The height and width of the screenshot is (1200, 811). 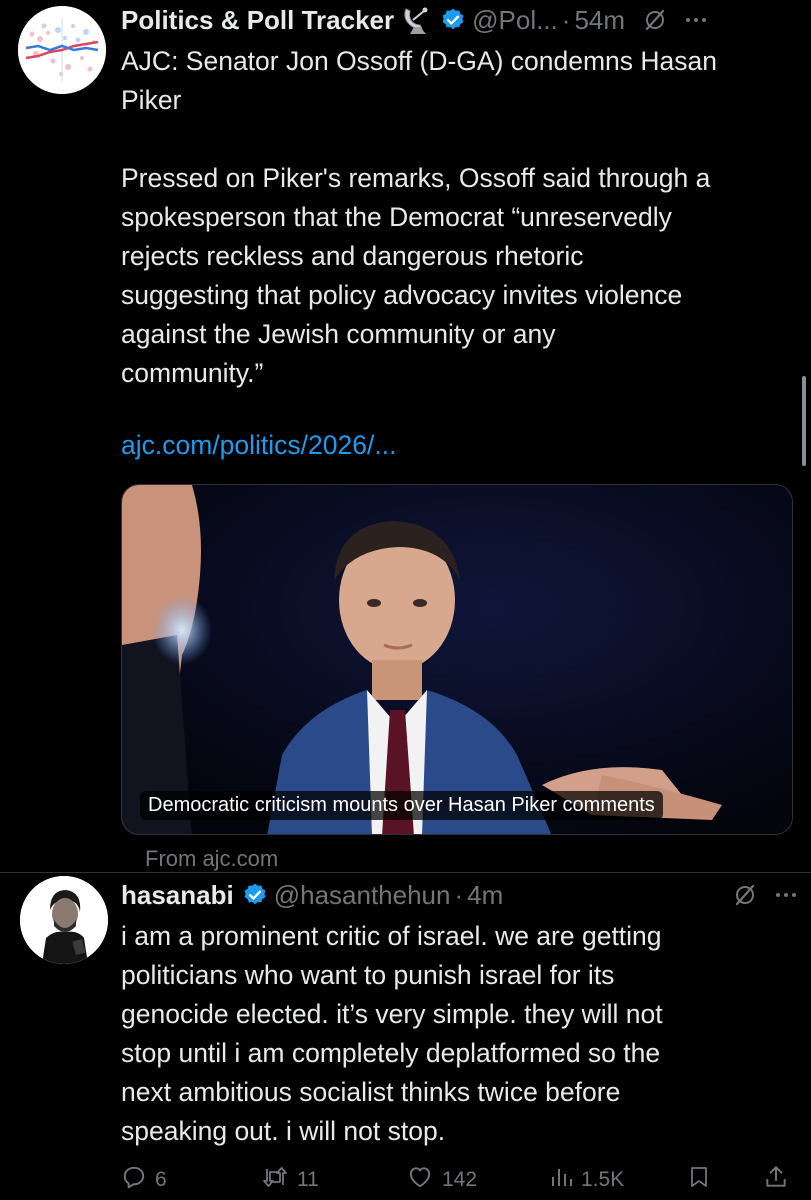 I want to click on tweet-actions: 6 11 142 1.5K, so click(x=466, y=1180).